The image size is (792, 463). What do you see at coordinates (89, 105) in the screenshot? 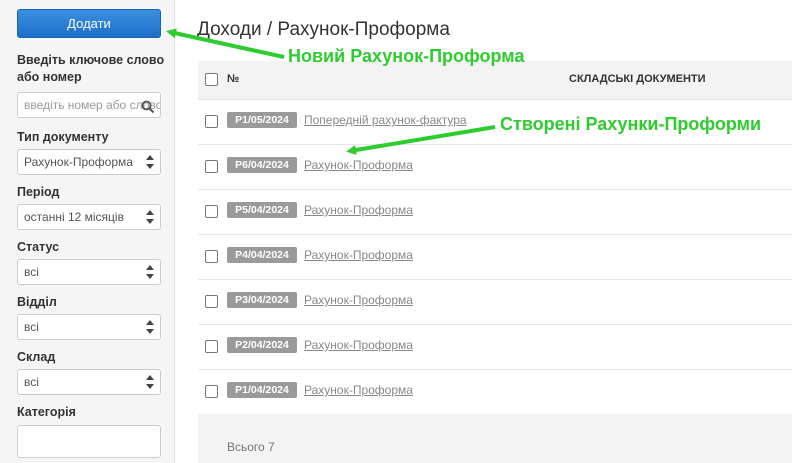
I see `search-input: введіть номер або слово` at bounding box center [89, 105].